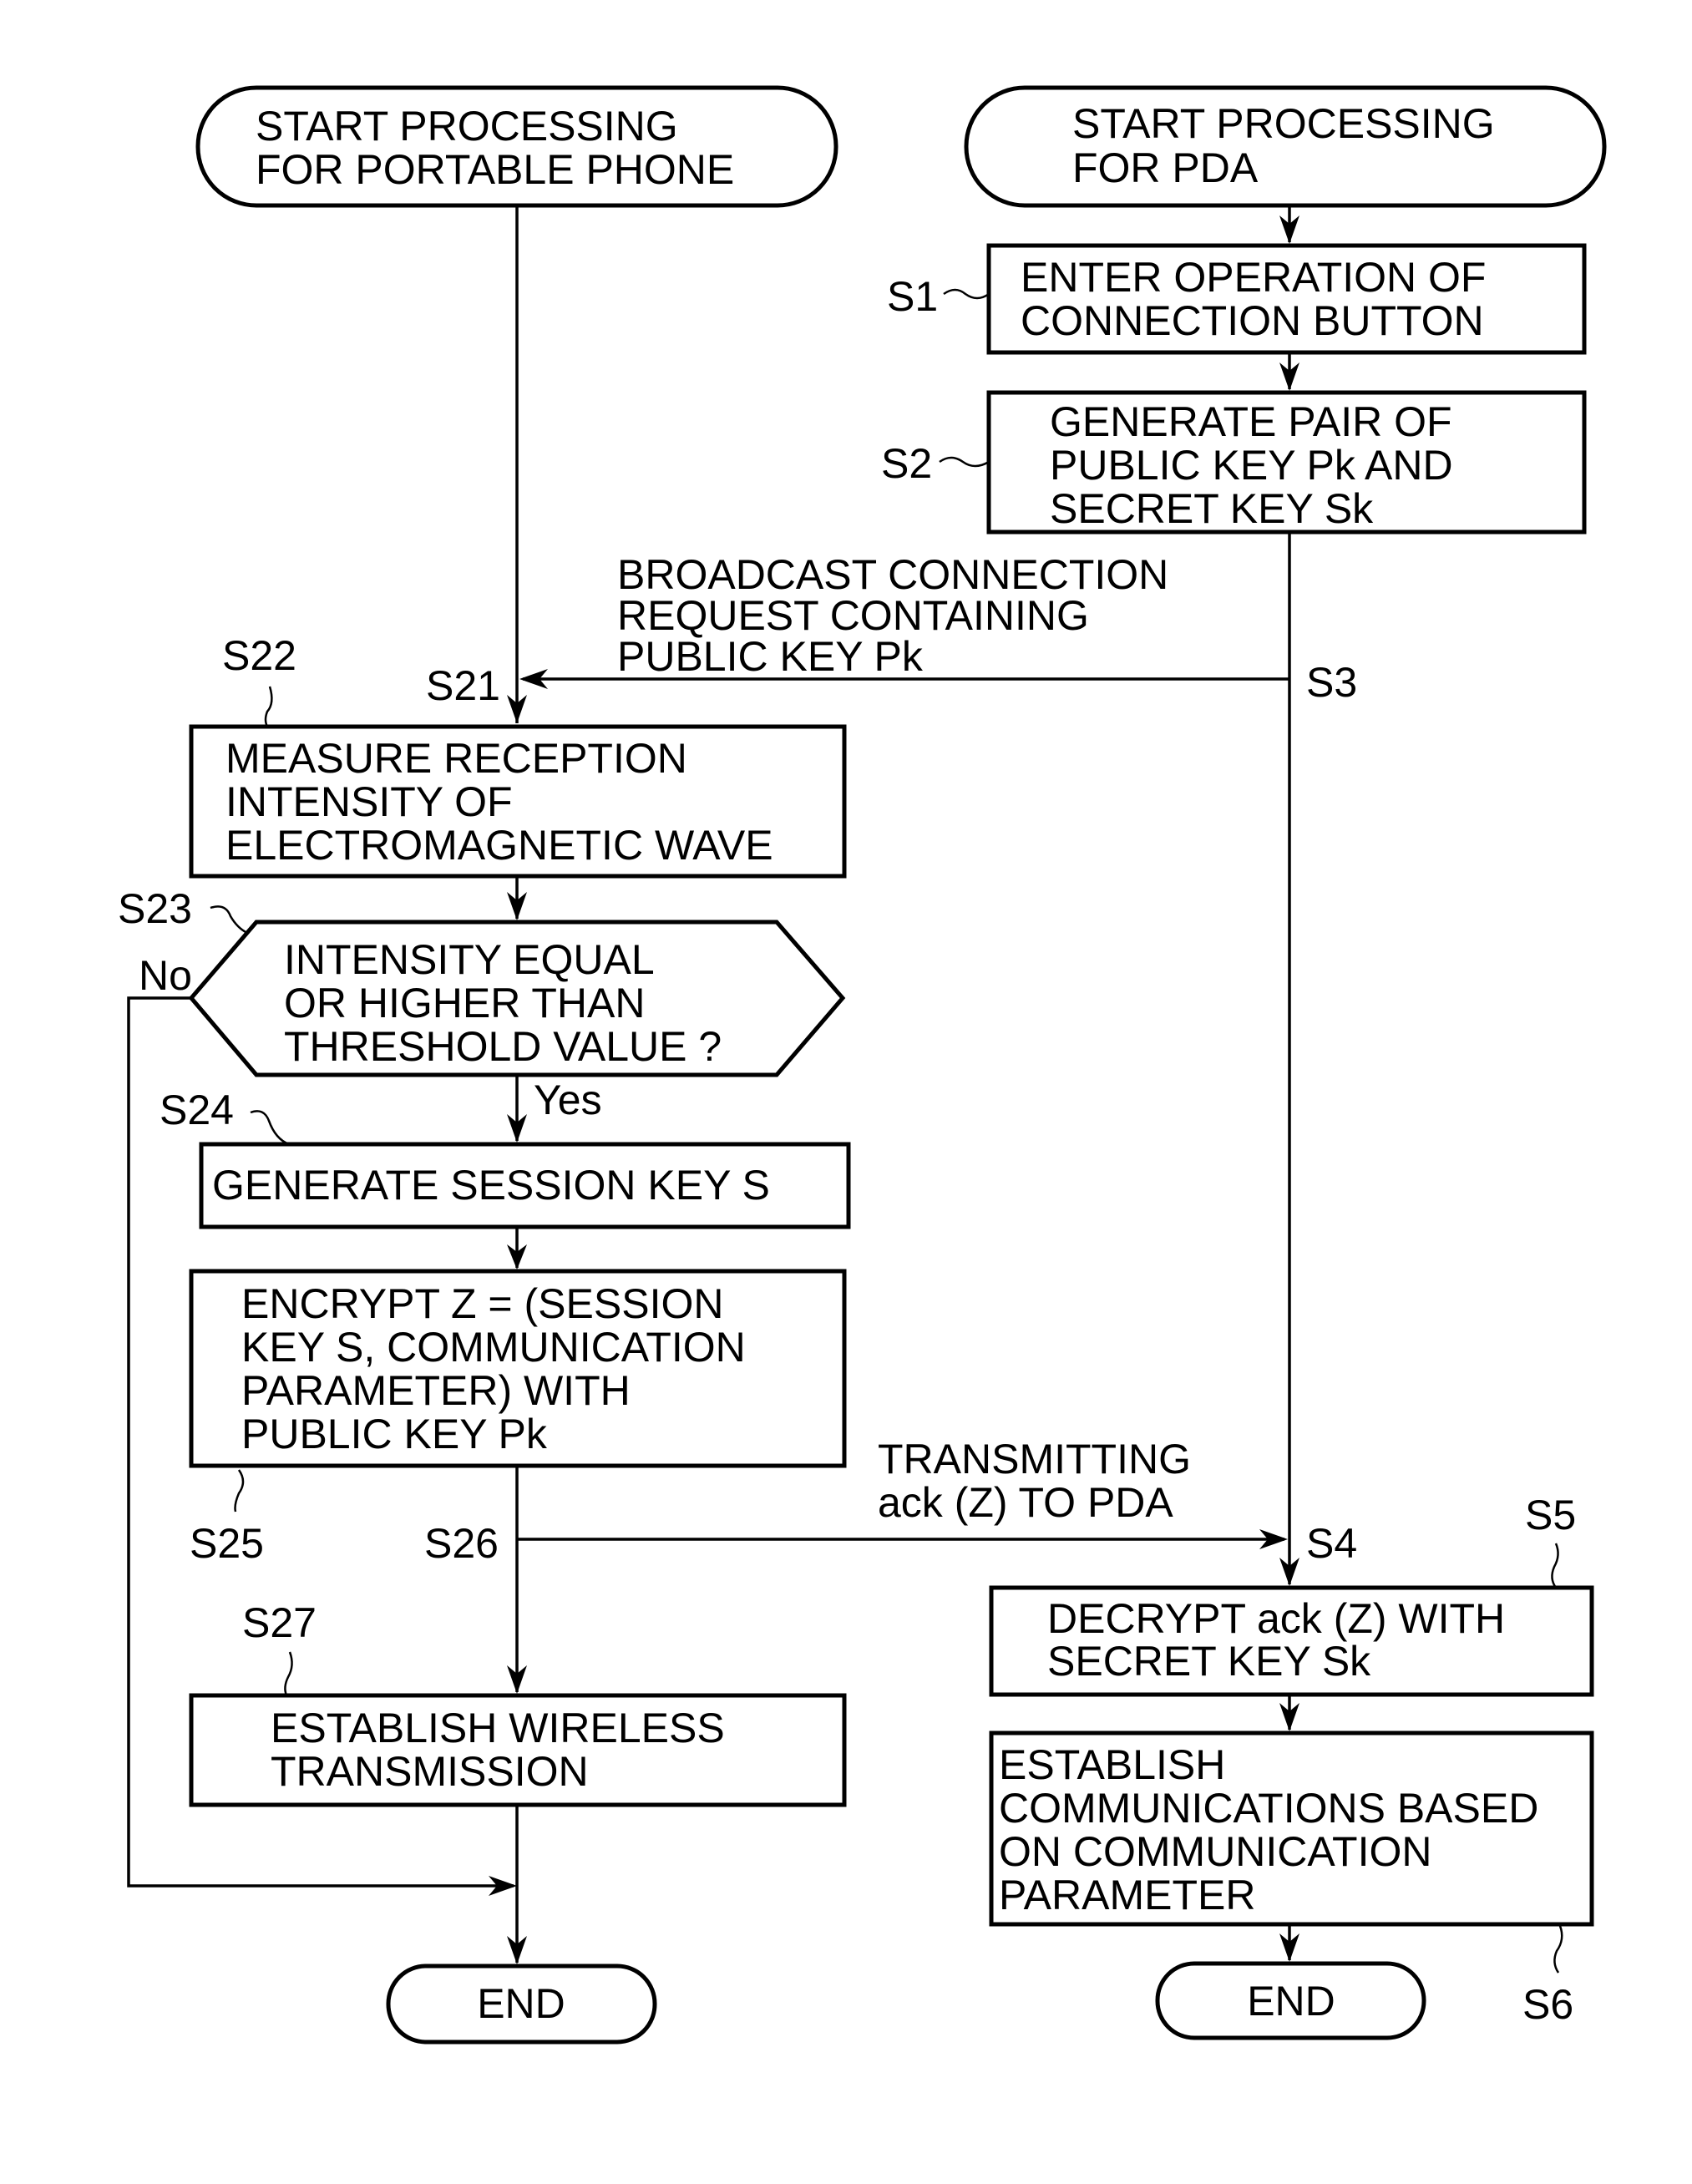 This screenshot has width=1692, height=2184. What do you see at coordinates (288, 1673) in the screenshot?
I see `leader-s27` at bounding box center [288, 1673].